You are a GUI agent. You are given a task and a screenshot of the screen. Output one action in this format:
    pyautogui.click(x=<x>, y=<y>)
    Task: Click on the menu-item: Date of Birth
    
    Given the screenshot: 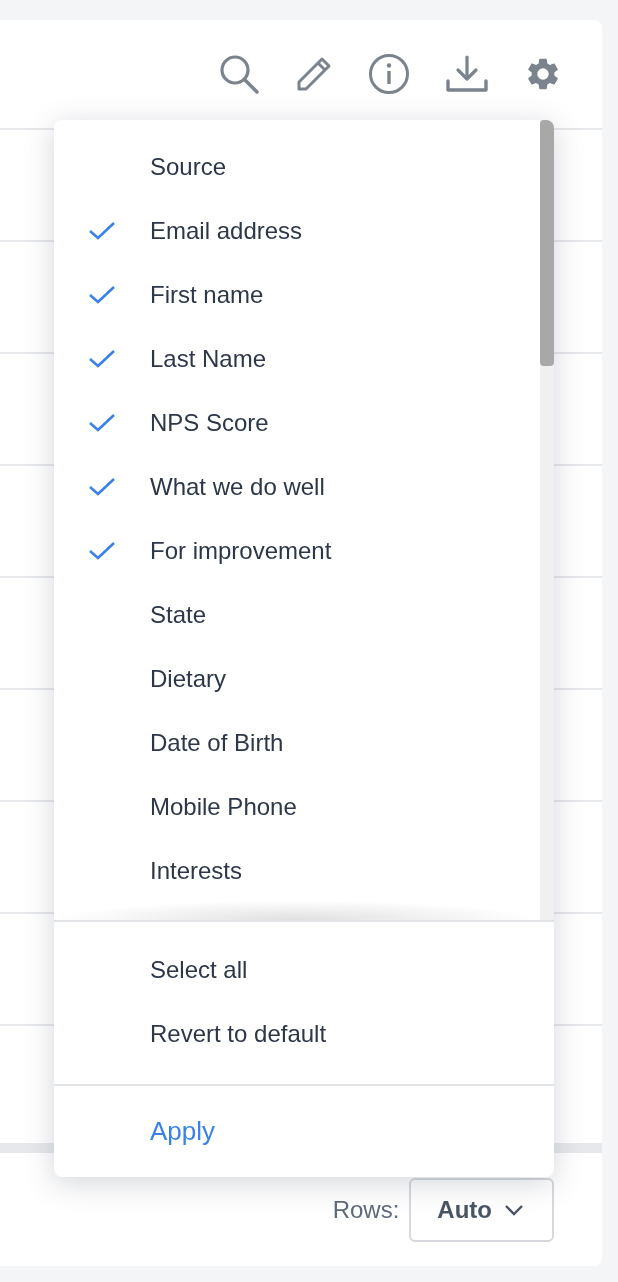 What is the action you would take?
    pyautogui.click(x=217, y=743)
    